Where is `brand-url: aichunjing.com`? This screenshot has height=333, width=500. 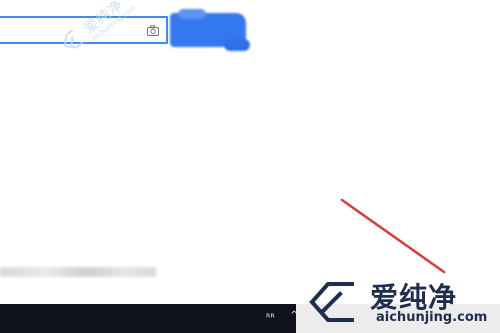
brand-url: aichunjing.com is located at coordinates (432, 317).